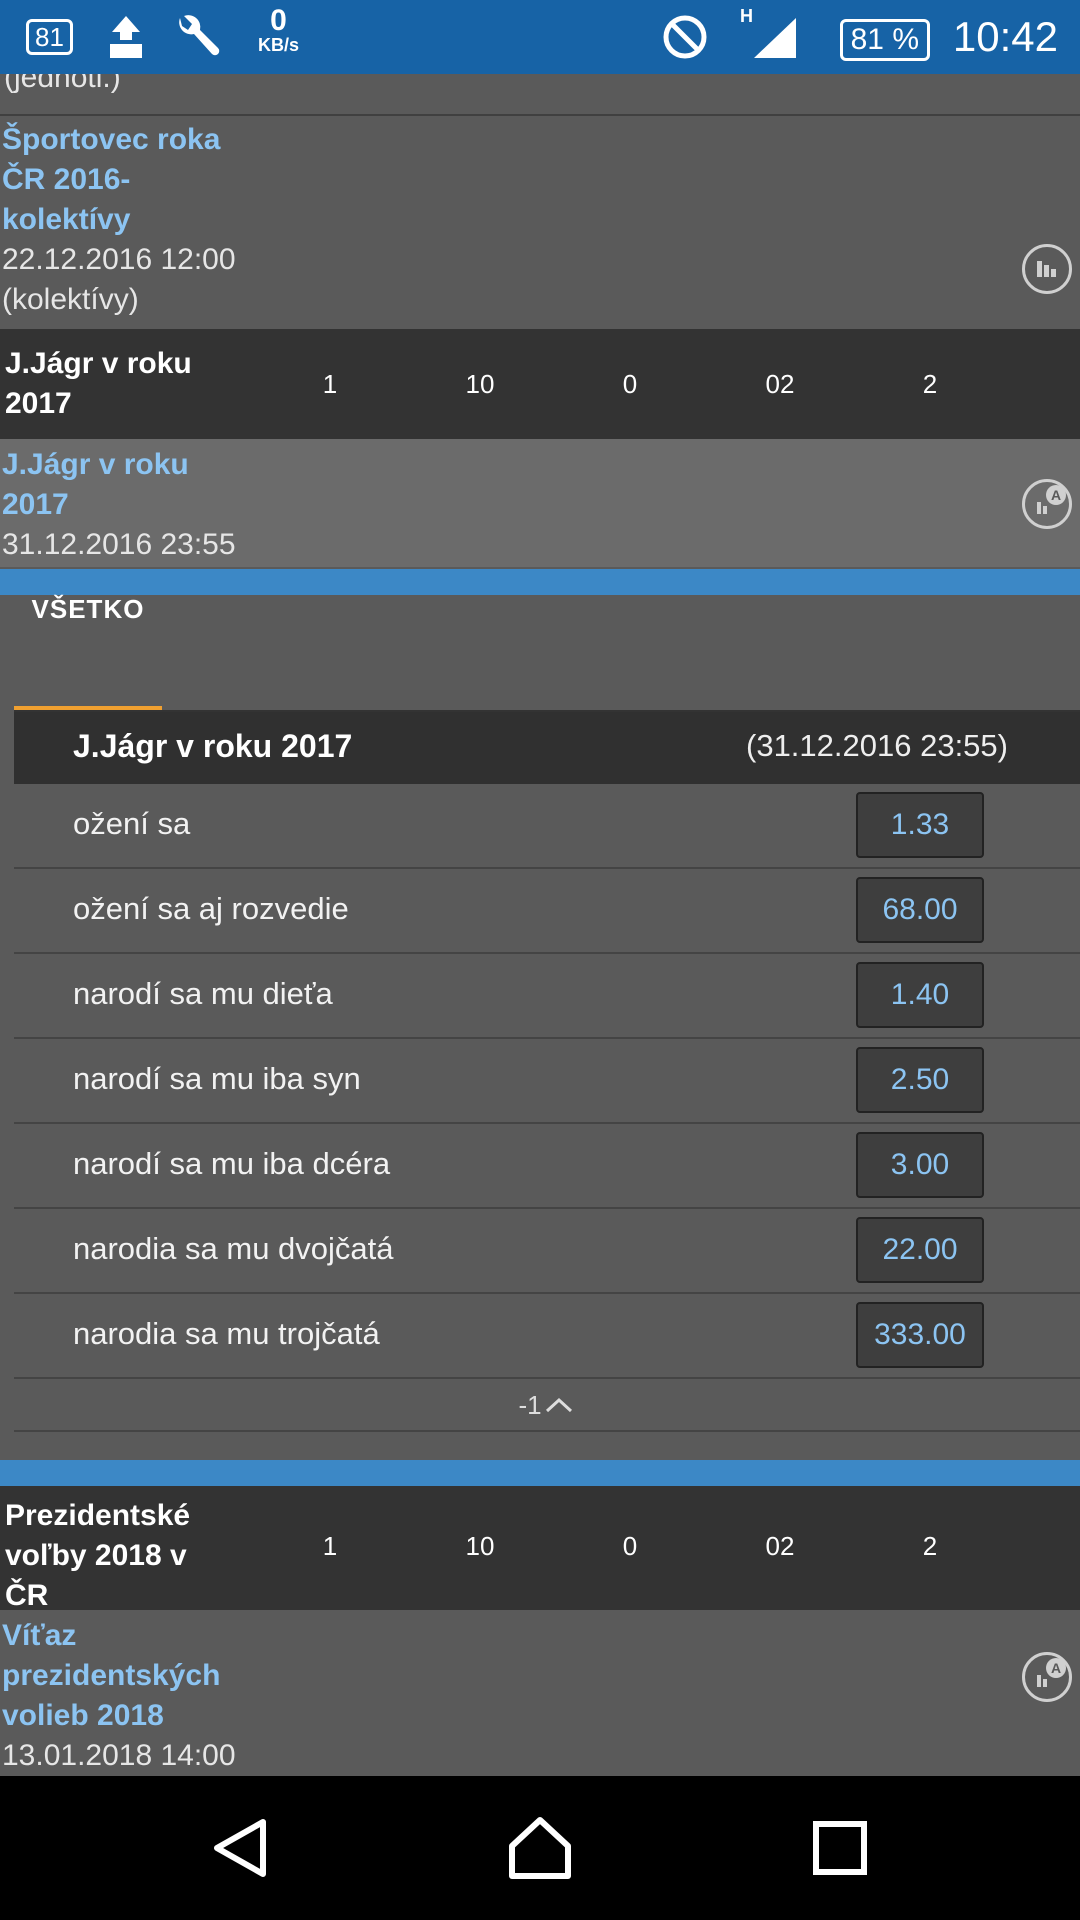  Describe the element at coordinates (126, 37) in the screenshot. I see `upload-icon` at that location.